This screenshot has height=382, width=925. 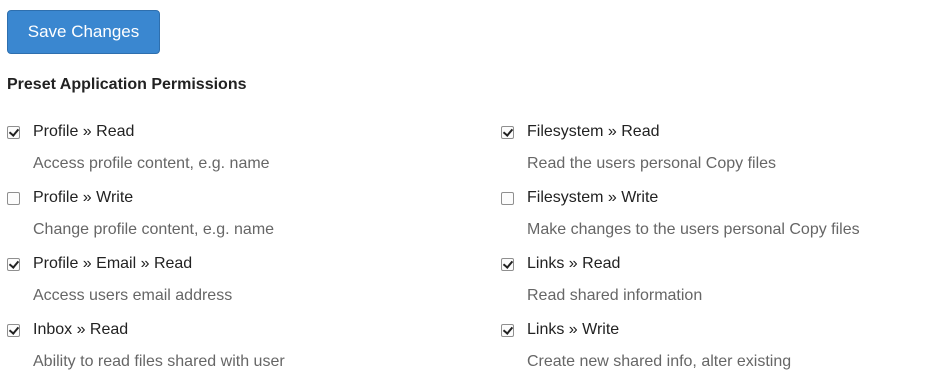 What do you see at coordinates (573, 330) in the screenshot?
I see `permission-label: Links » Write` at bounding box center [573, 330].